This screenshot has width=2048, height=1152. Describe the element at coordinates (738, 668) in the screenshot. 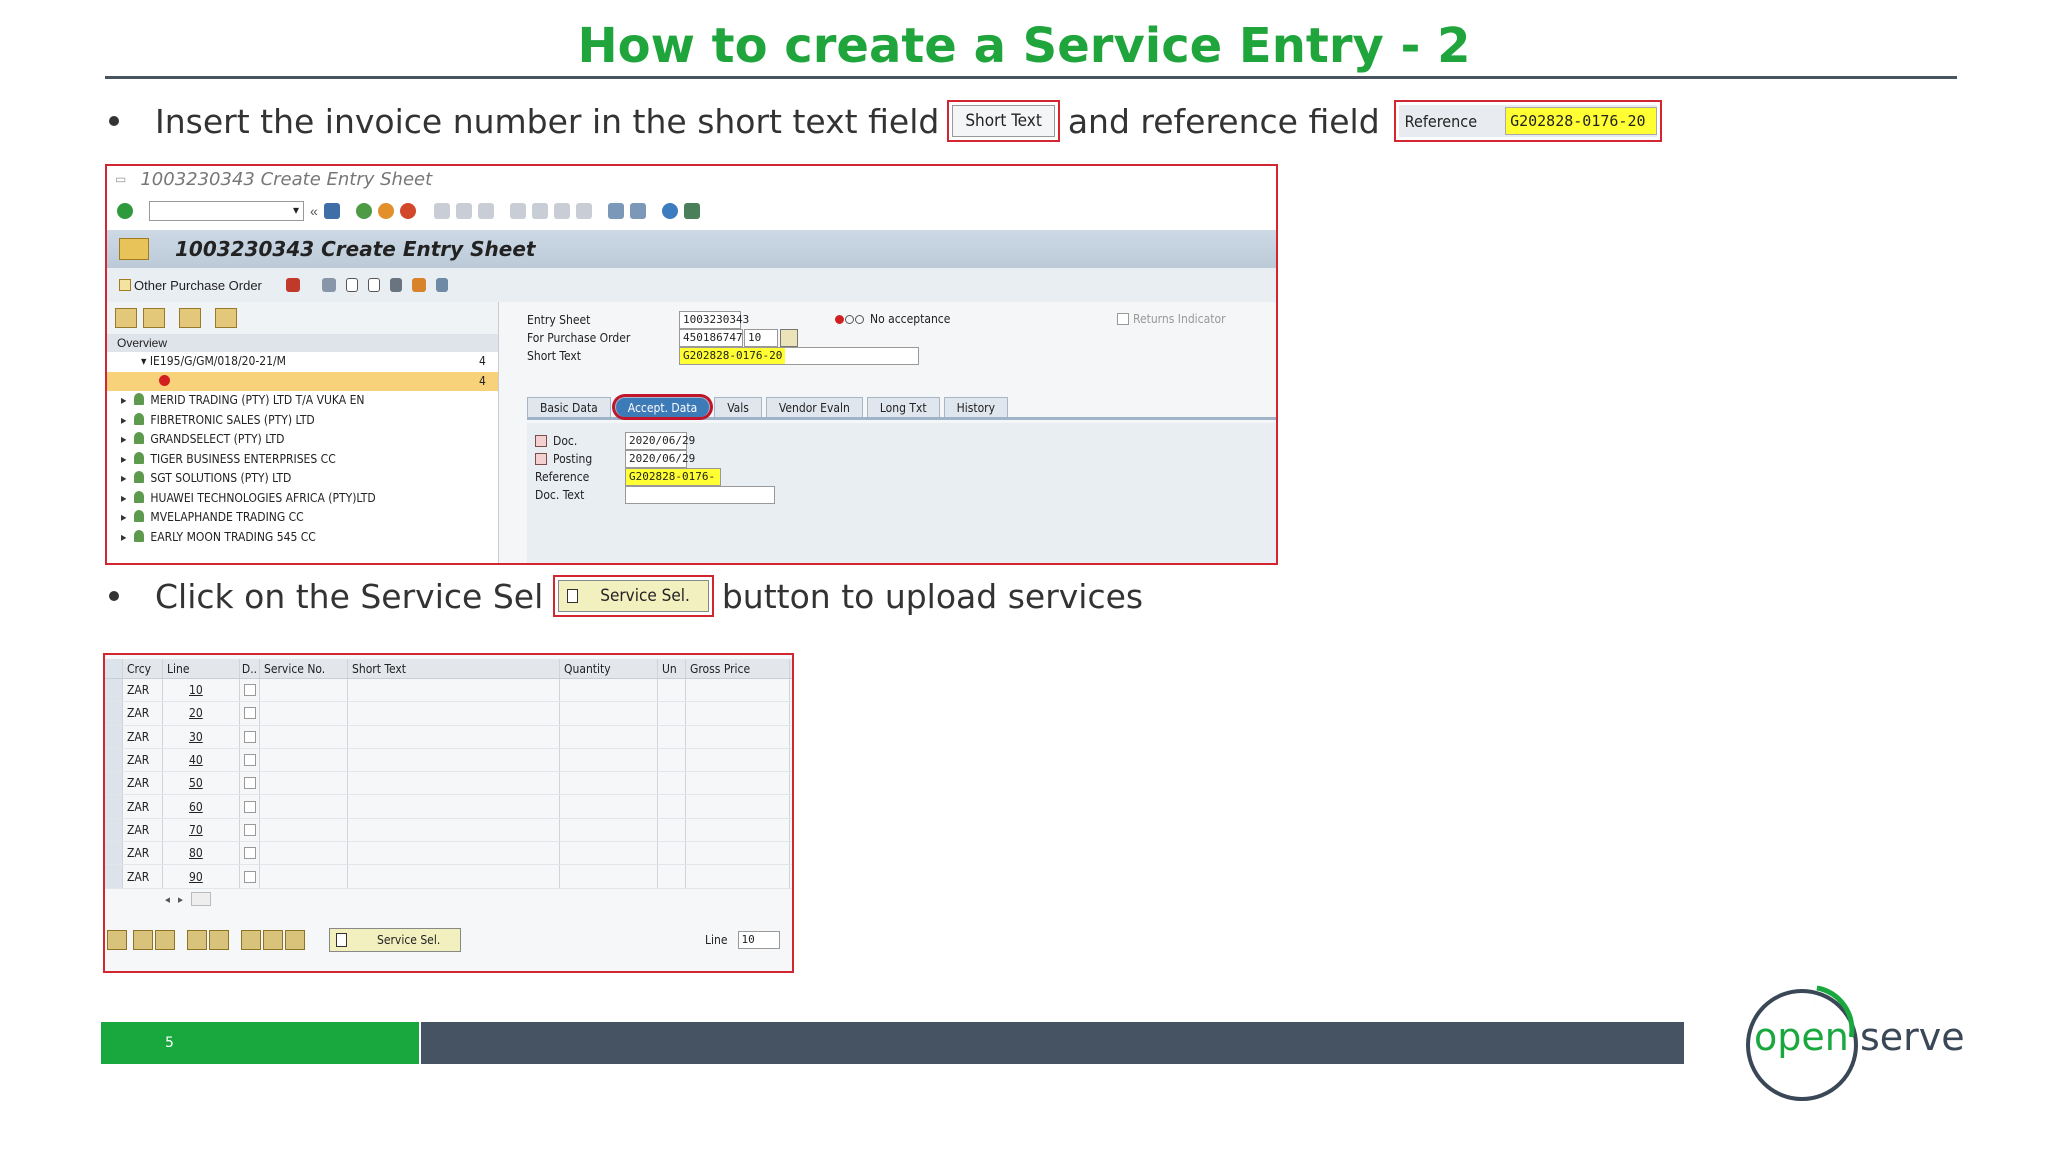

I see `column-header: Gross Price` at that location.